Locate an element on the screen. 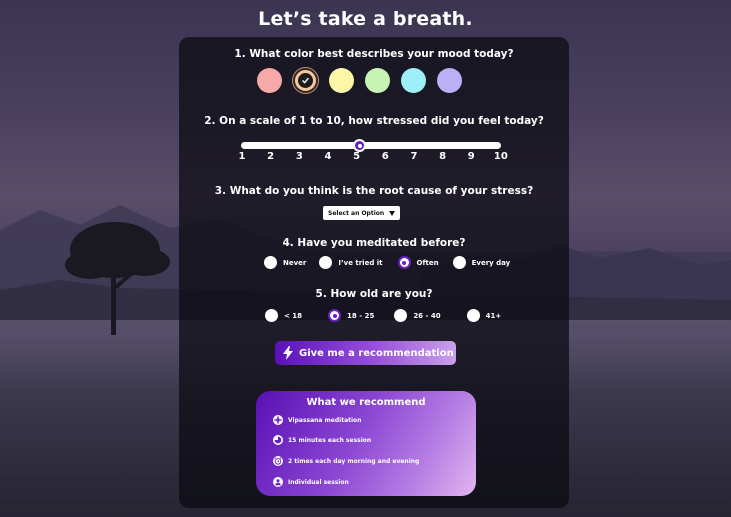 The width and height of the screenshot is (731, 517). stress-cause-select: Select an Option is located at coordinates (361, 213).